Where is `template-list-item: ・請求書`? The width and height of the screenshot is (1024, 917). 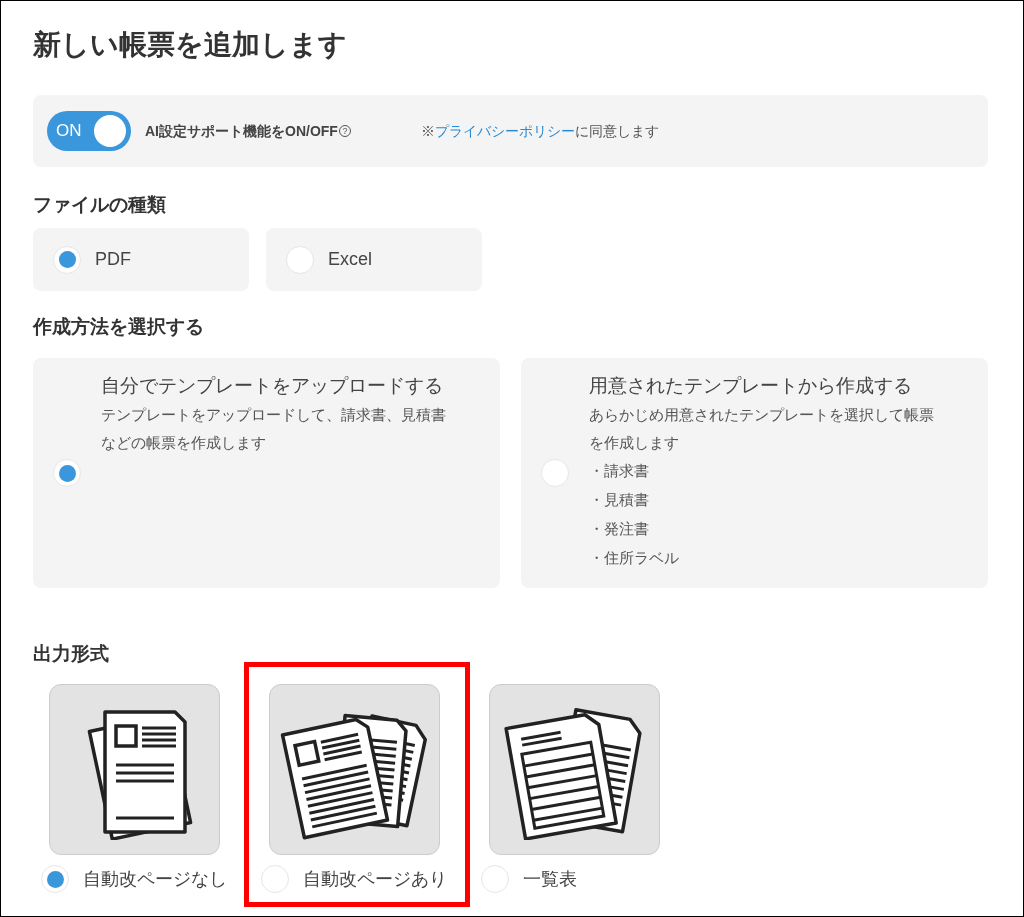
template-list-item: ・請求書 is located at coordinates (619, 471).